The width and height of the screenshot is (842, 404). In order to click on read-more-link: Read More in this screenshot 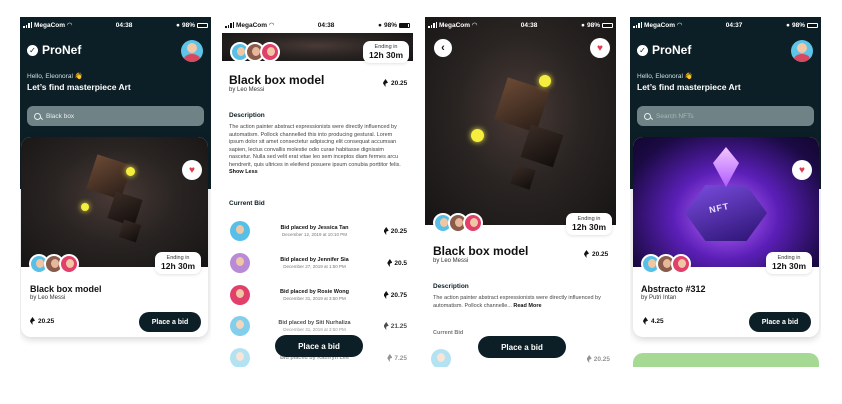, I will do `click(527, 306)`.